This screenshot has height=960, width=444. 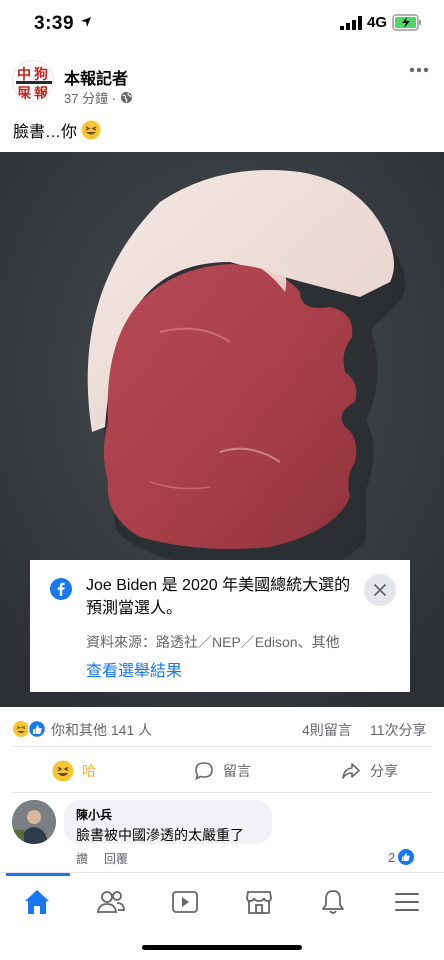 What do you see at coordinates (222, 24) in the screenshot?
I see `status-bar: 3:39 4G` at bounding box center [222, 24].